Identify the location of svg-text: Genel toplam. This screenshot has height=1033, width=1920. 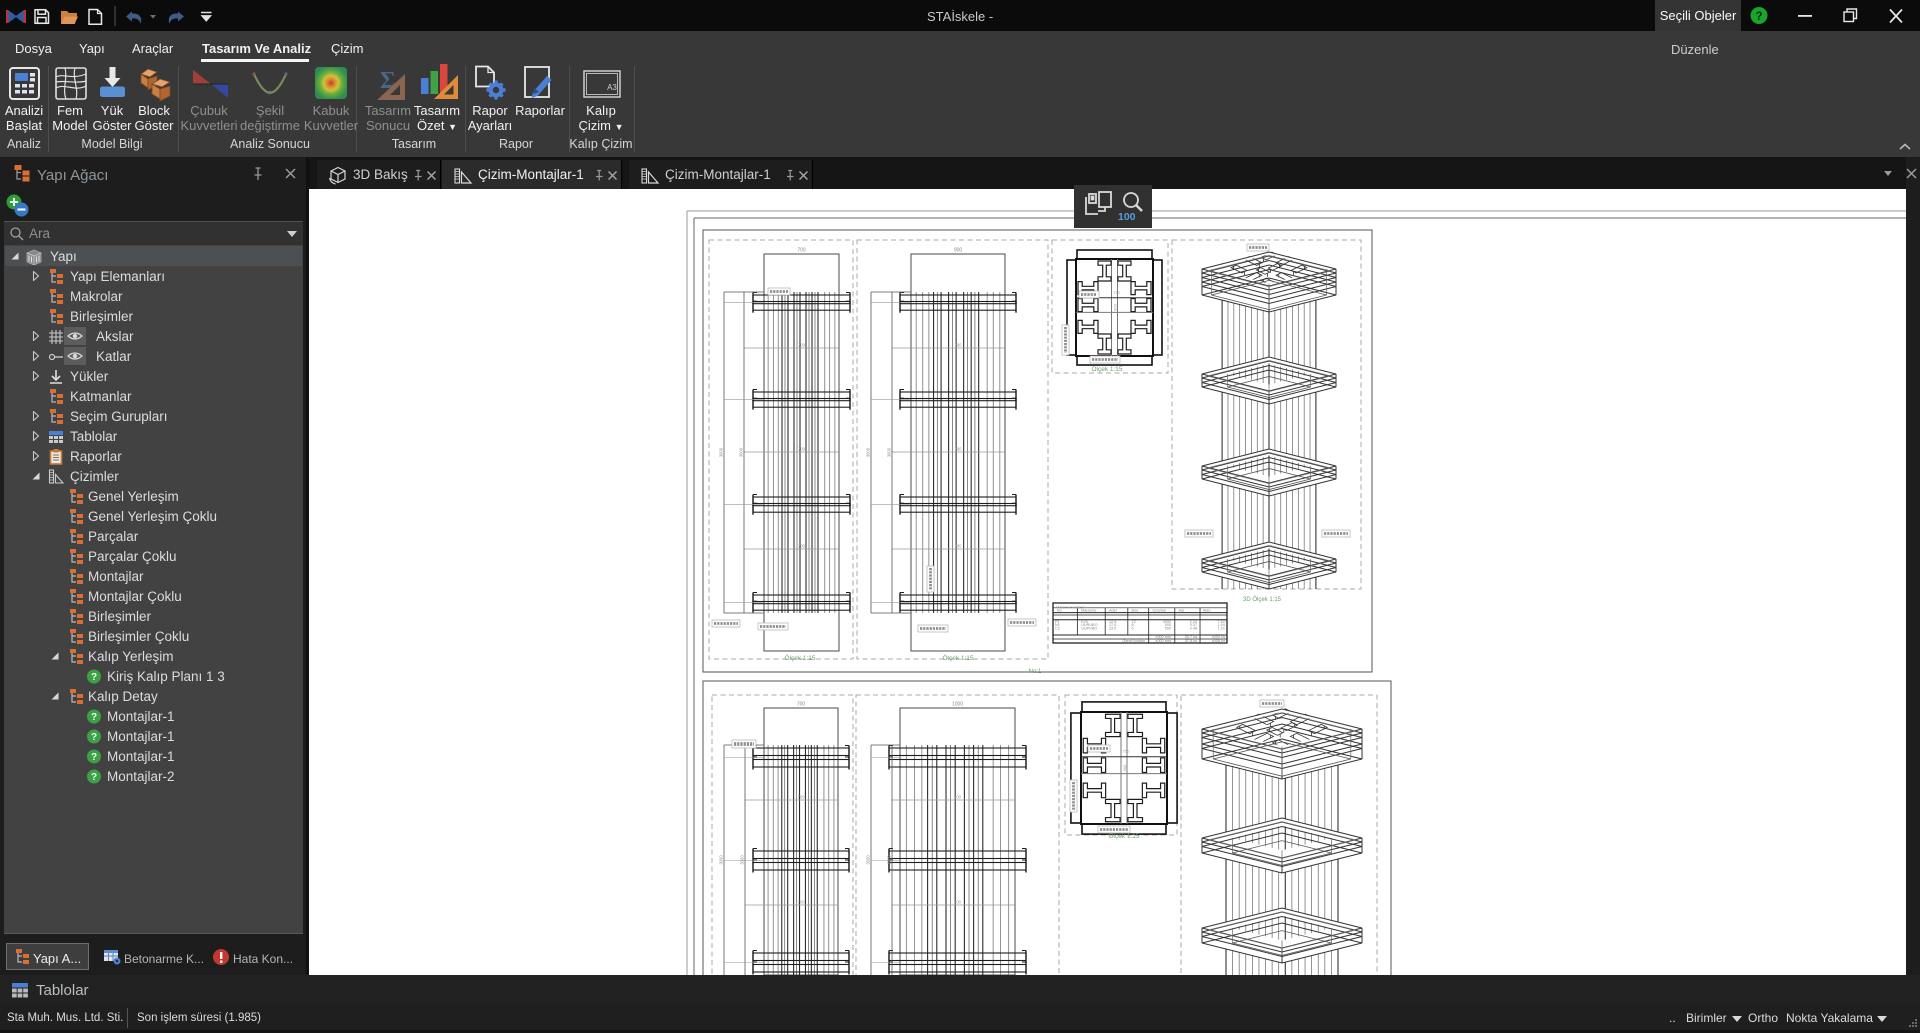
(1133, 641).